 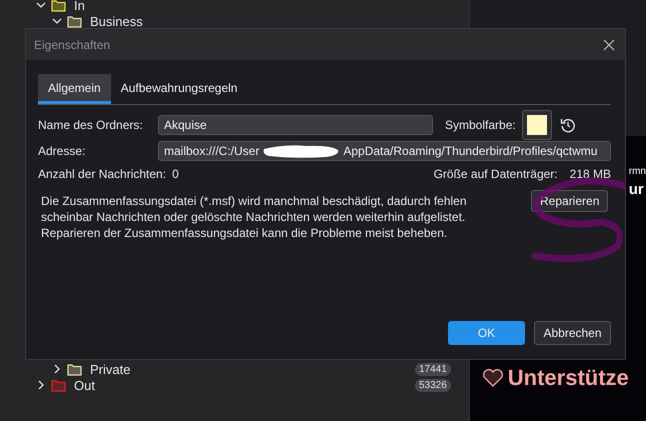 What do you see at coordinates (480, 125) in the screenshot?
I see `field-label: Symbolfarbe:` at bounding box center [480, 125].